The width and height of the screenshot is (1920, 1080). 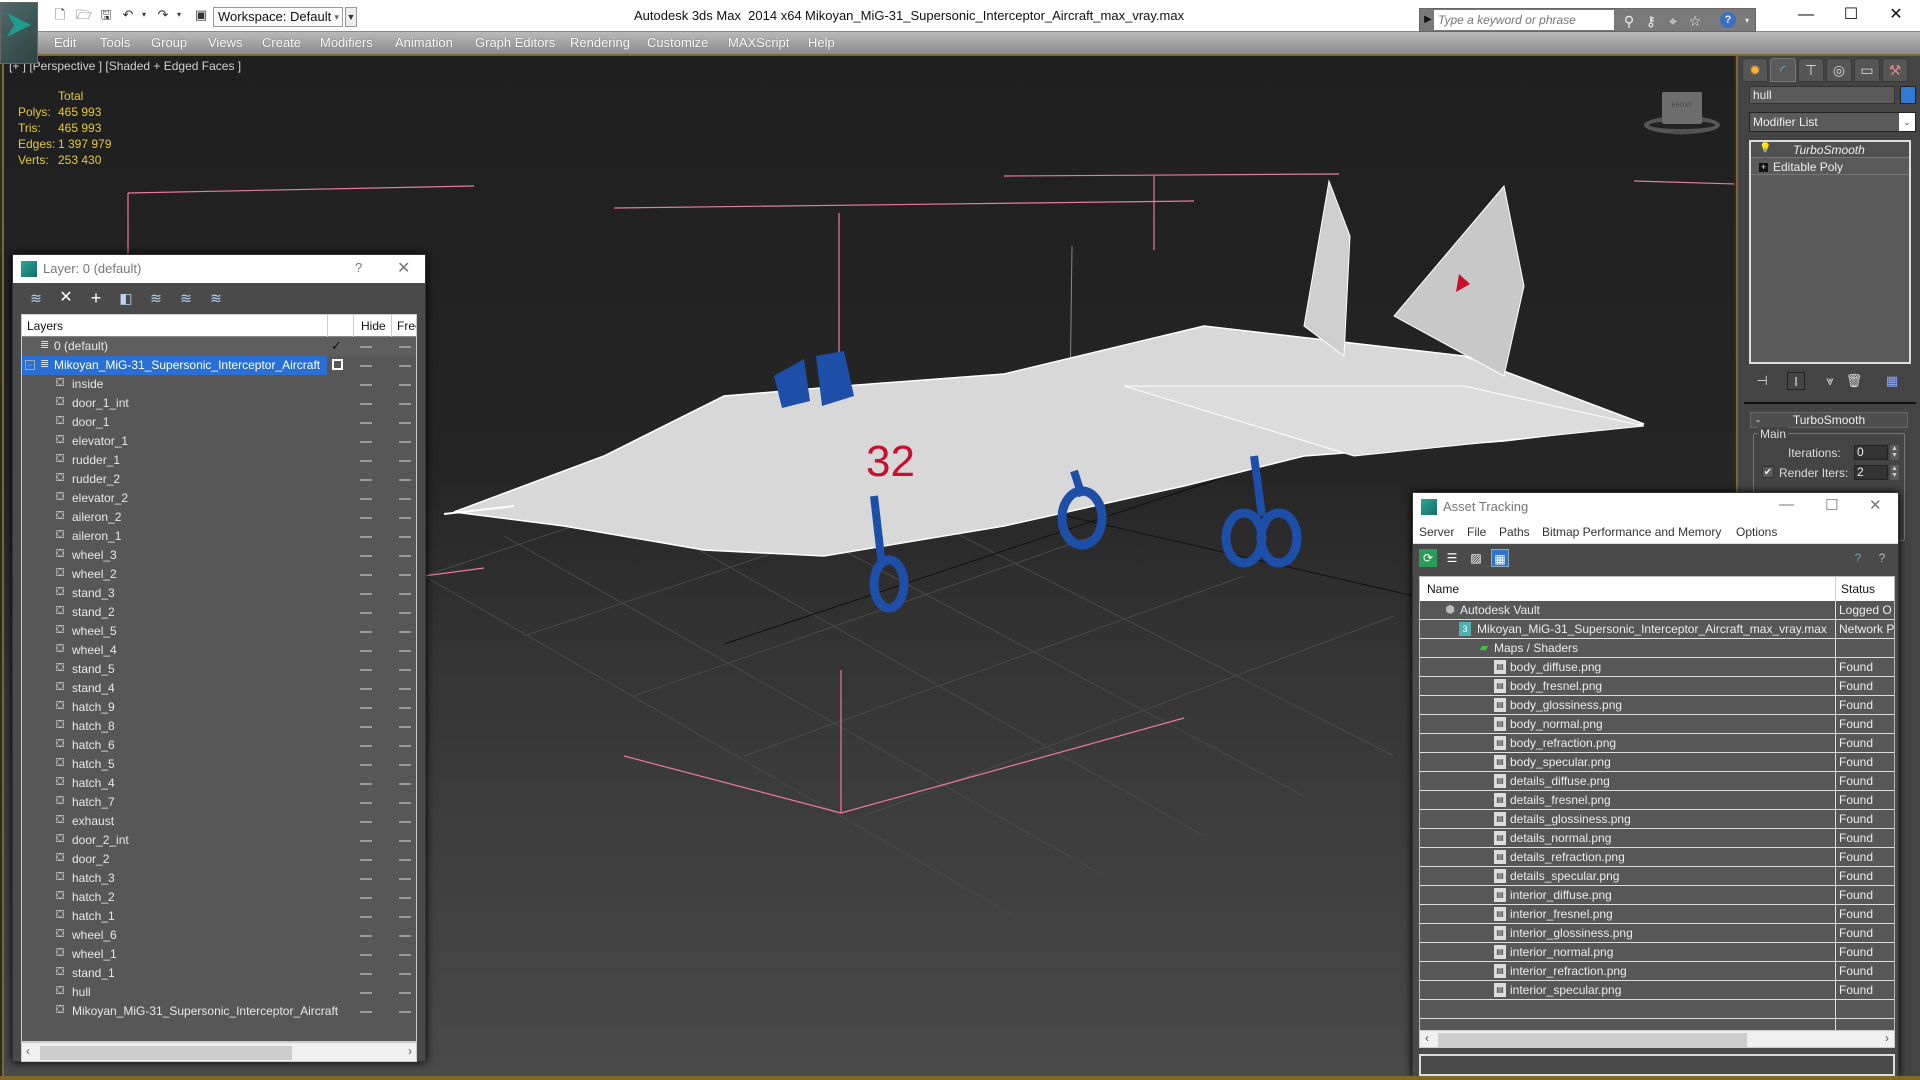 What do you see at coordinates (219, 688) in the screenshot?
I see `object-row: ⛋ stand_4` at bounding box center [219, 688].